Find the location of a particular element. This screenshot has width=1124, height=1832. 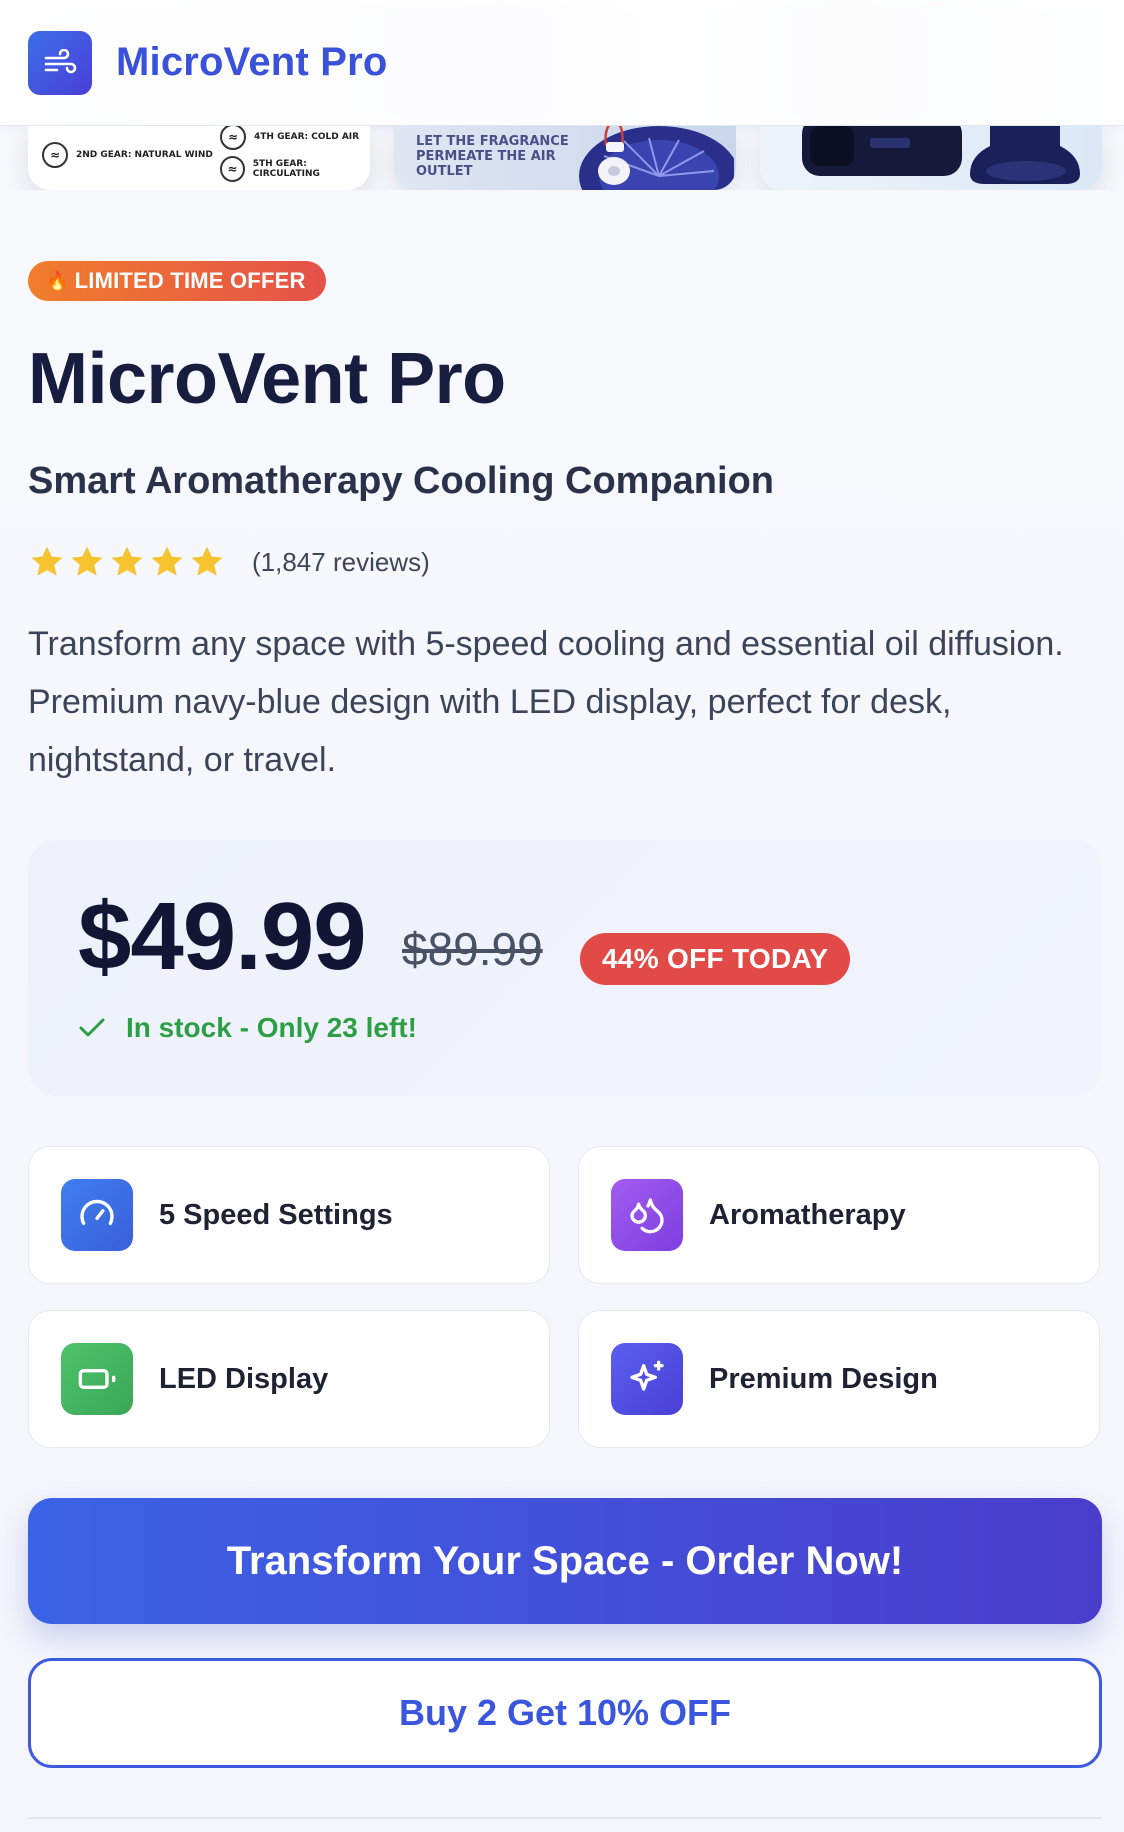

feature-aromatherapy: Aromatherapy is located at coordinates (839, 1215).